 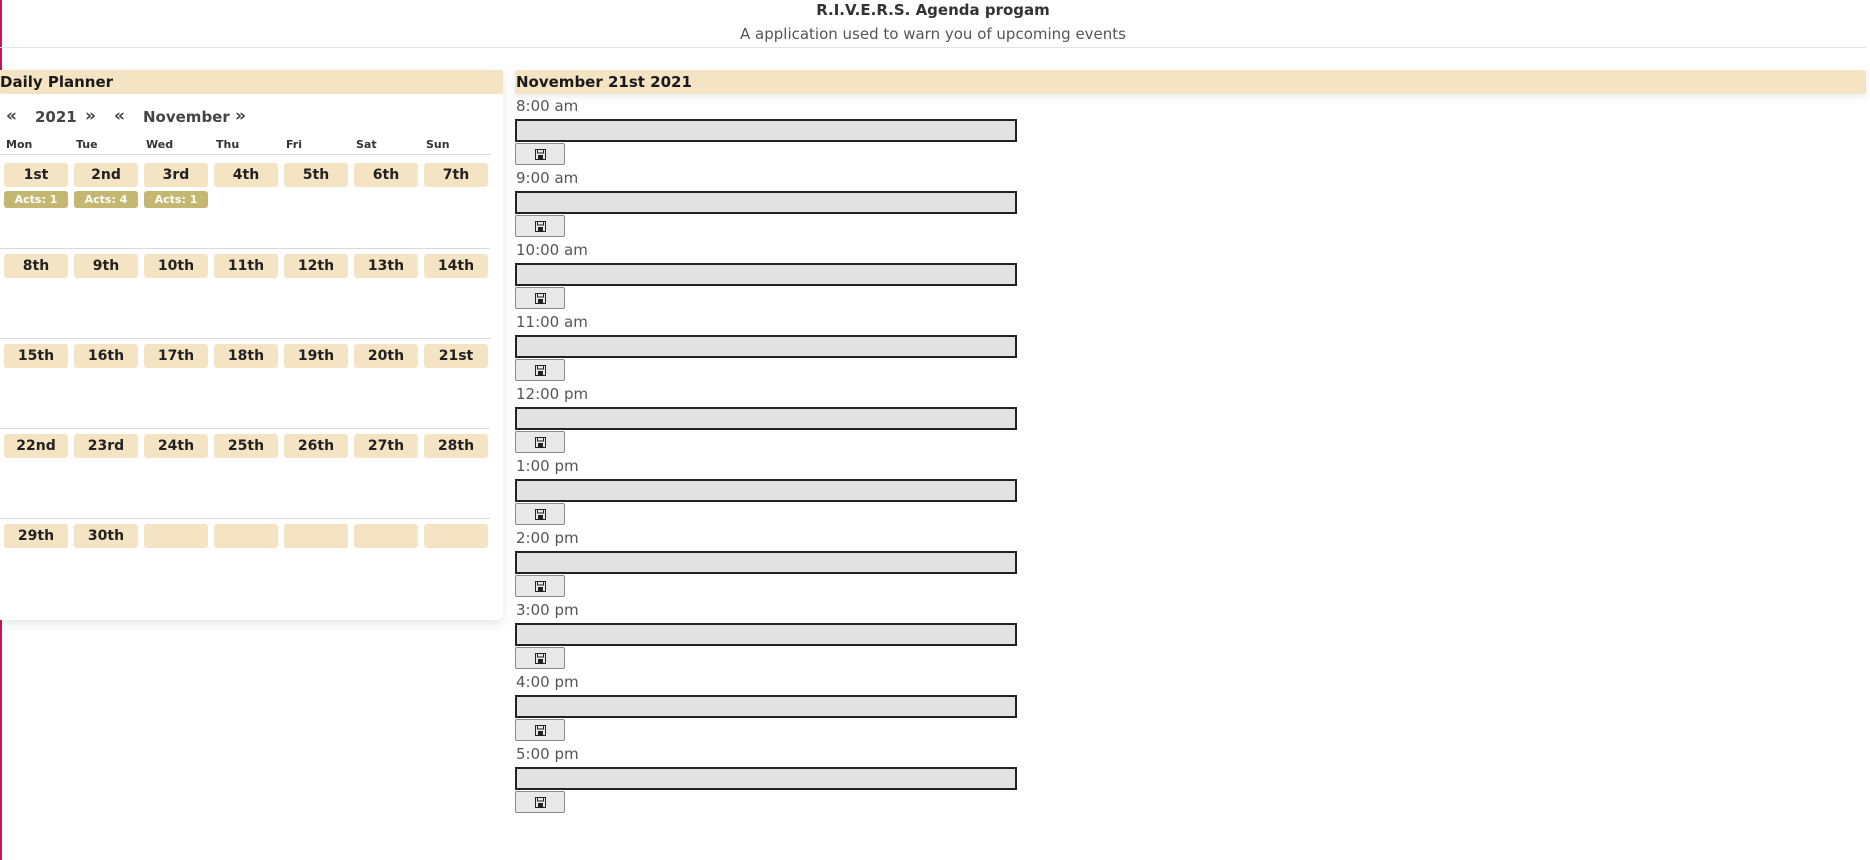 What do you see at coordinates (547, 754) in the screenshot?
I see `time-slot-label: 5:00 pm` at bounding box center [547, 754].